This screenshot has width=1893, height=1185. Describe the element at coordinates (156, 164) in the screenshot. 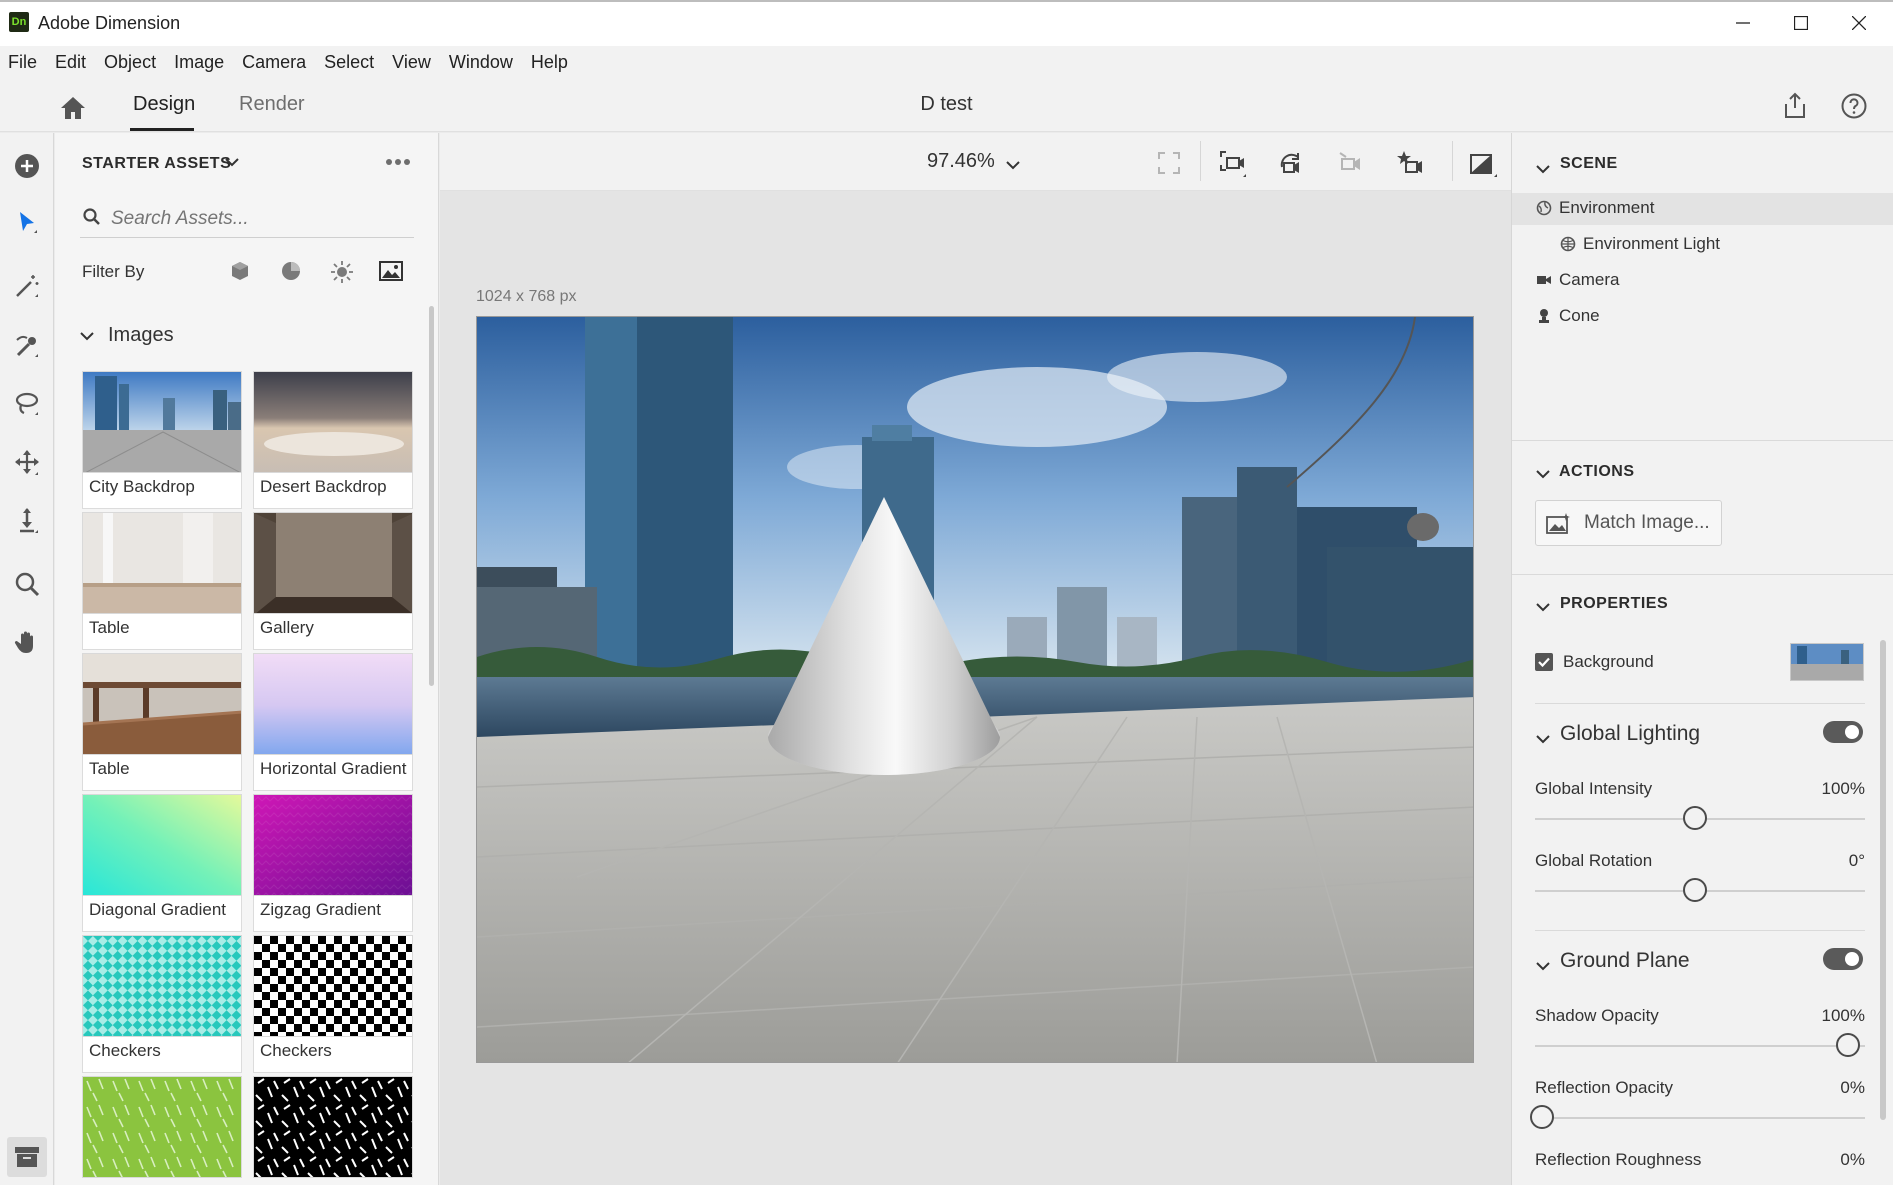

I see `assets-title: STARTER ASSETS` at that location.